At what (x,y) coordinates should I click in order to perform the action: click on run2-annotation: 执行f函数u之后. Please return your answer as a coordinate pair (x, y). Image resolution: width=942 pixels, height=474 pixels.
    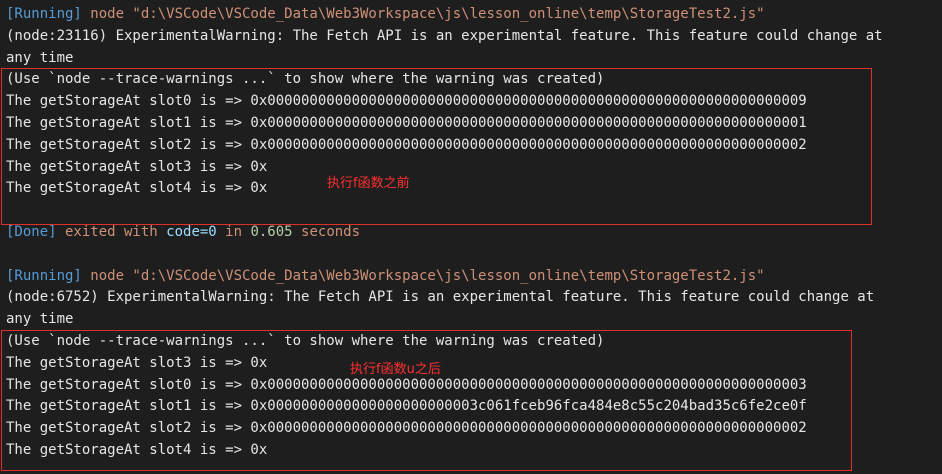
    Looking at the image, I should click on (395, 369).